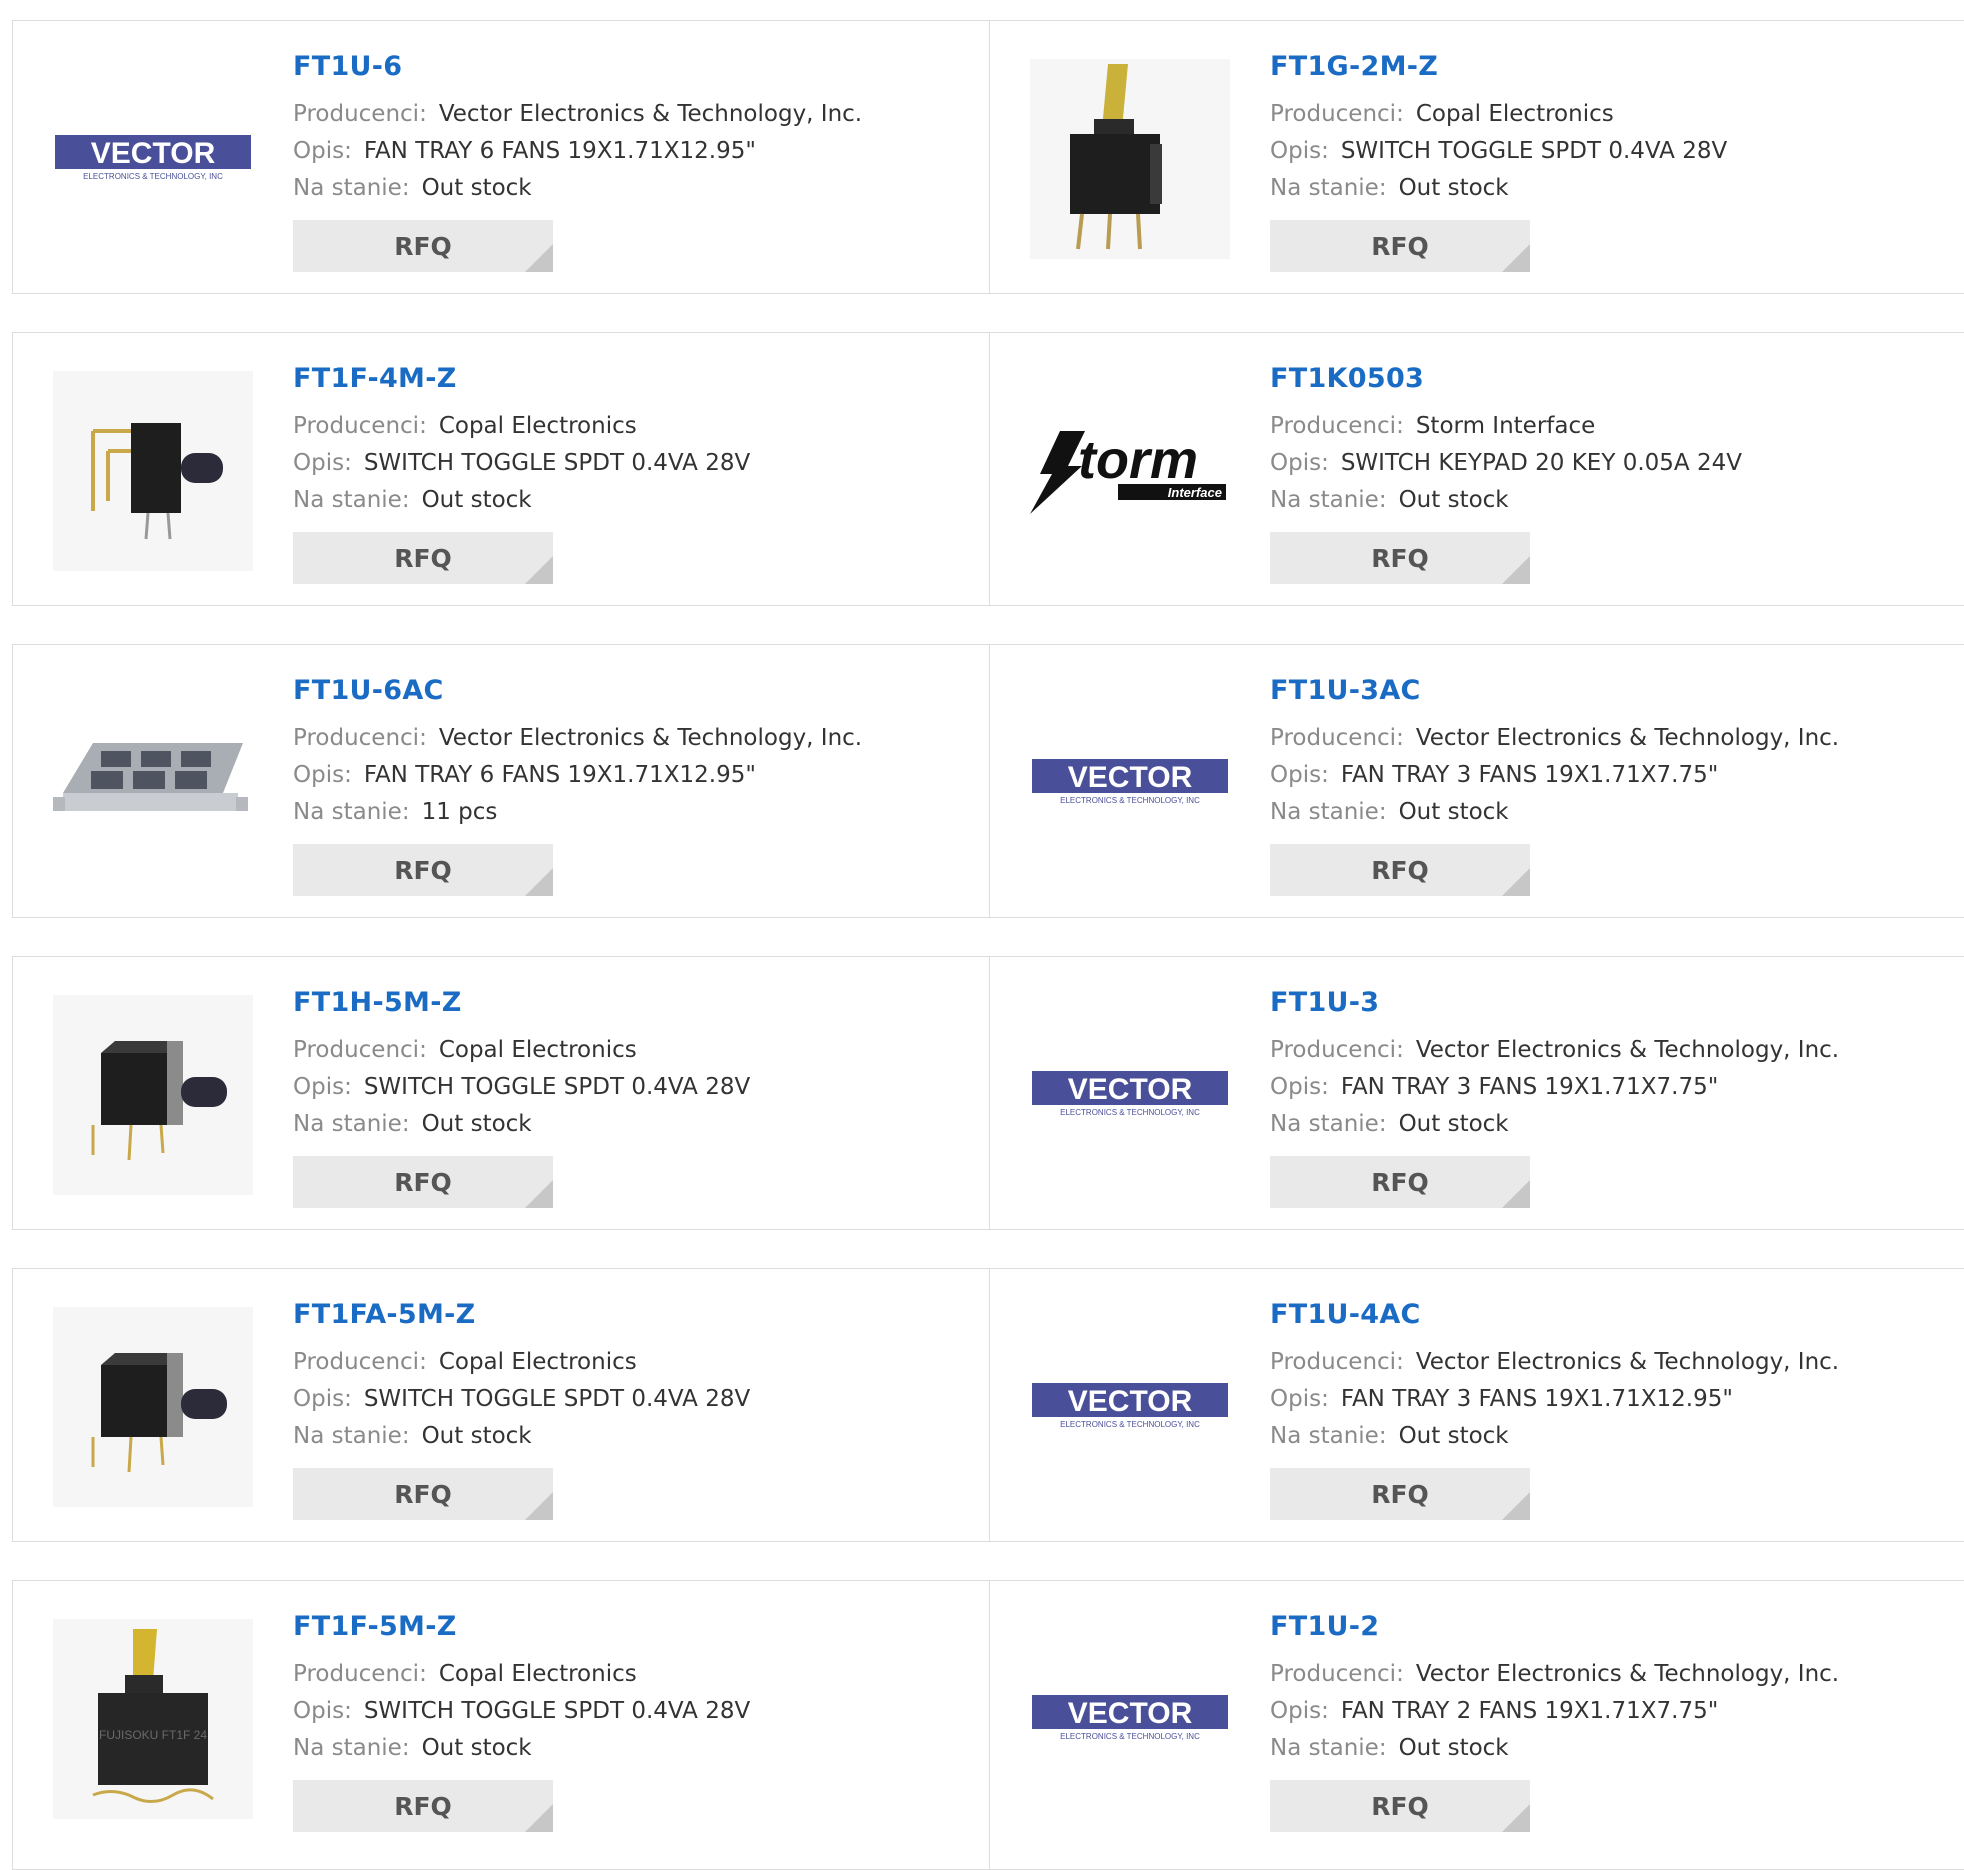 The height and width of the screenshot is (1870, 1964). What do you see at coordinates (521, 1002) in the screenshot?
I see `part-number-link: FT1H-5M-Z` at bounding box center [521, 1002].